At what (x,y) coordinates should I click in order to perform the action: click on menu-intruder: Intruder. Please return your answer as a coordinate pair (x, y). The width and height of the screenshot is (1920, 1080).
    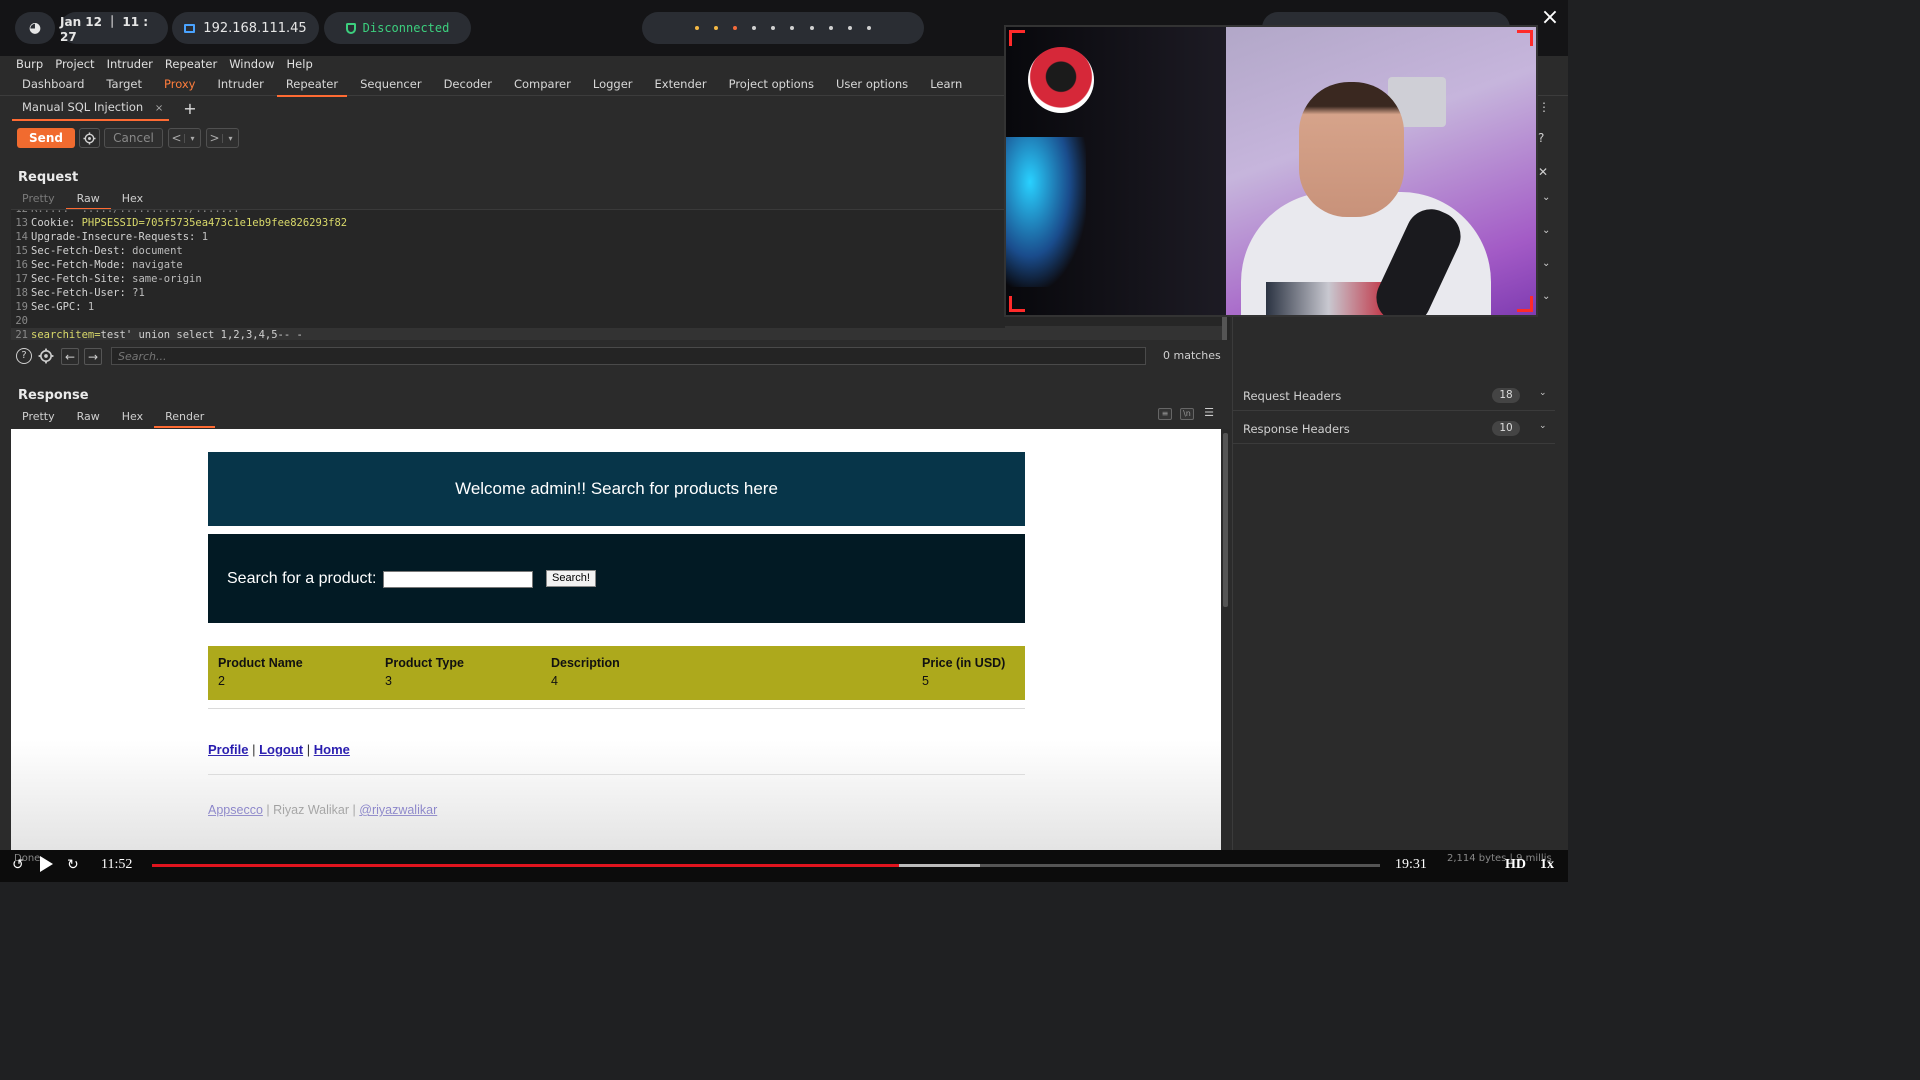
    Looking at the image, I should click on (130, 65).